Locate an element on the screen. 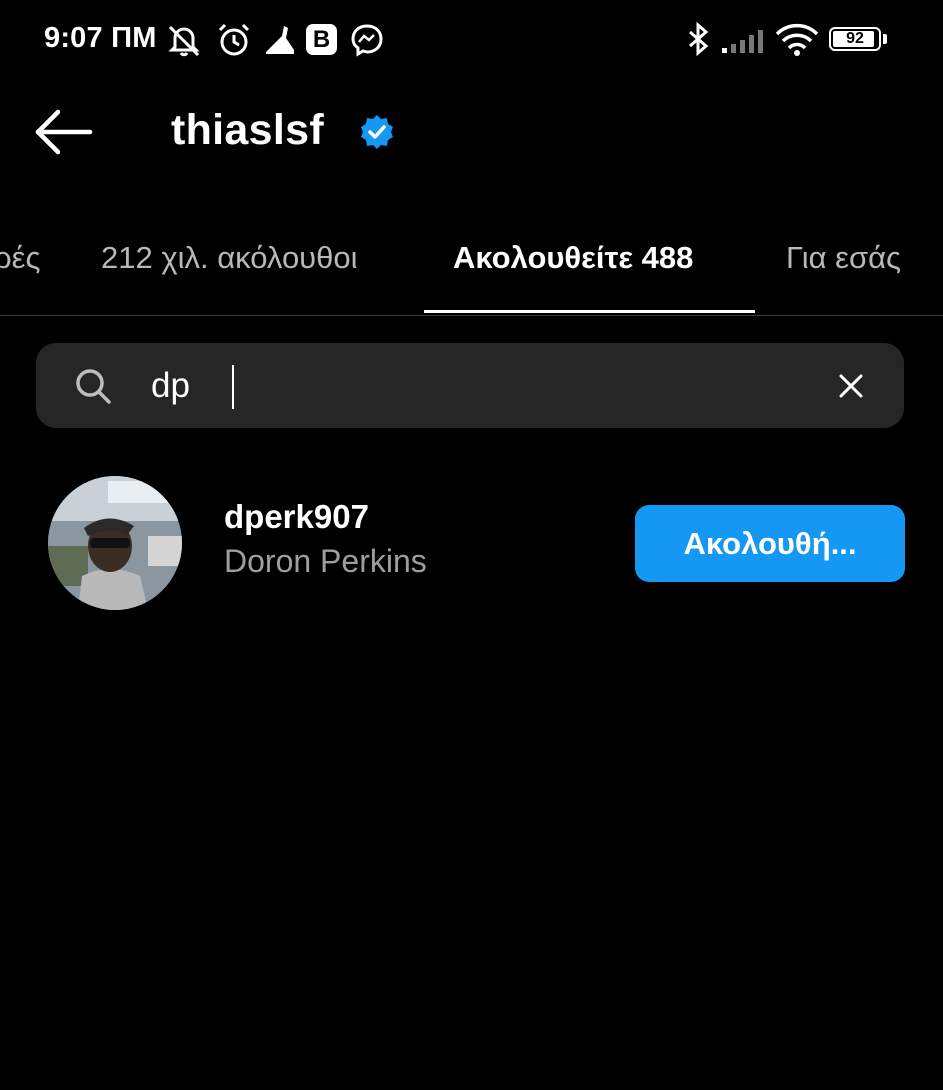 The width and height of the screenshot is (943, 1090). wifi-icon is located at coordinates (797, 39).